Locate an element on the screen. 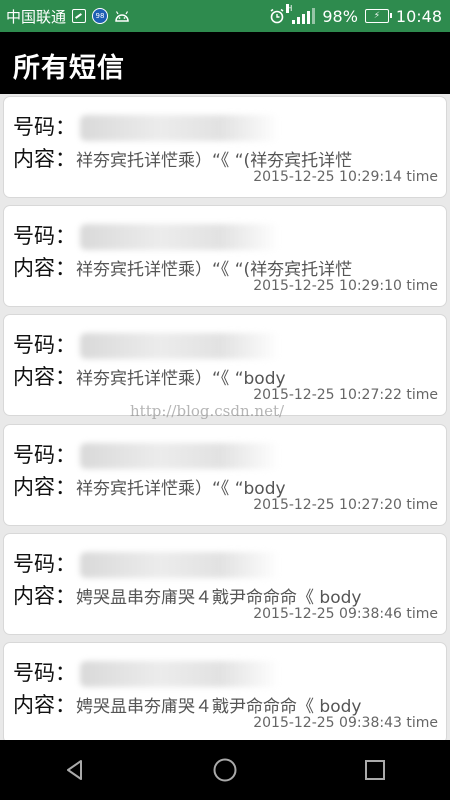 The width and height of the screenshot is (450, 800). status-bar: 中国联通 98 H 98% ⚡ 10:48 is located at coordinates (225, 16).